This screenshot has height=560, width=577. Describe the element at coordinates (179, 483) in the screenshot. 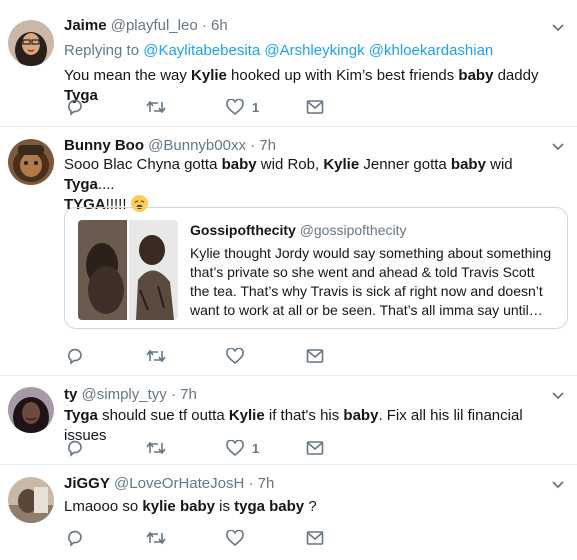

I see `user-handle: @LoveOrHateJosH` at that location.